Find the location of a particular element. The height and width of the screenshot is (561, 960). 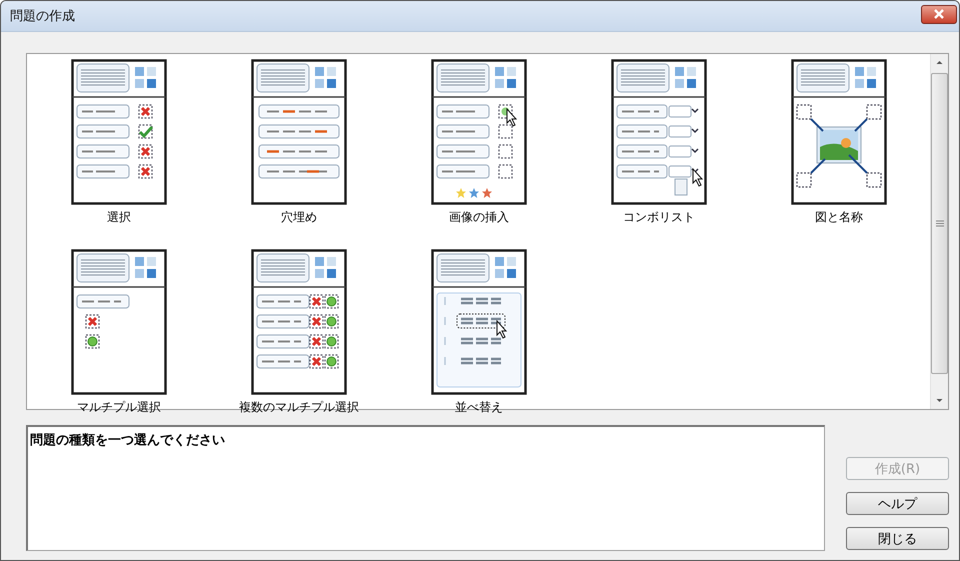

scrollbar-thumb is located at coordinates (939, 223).